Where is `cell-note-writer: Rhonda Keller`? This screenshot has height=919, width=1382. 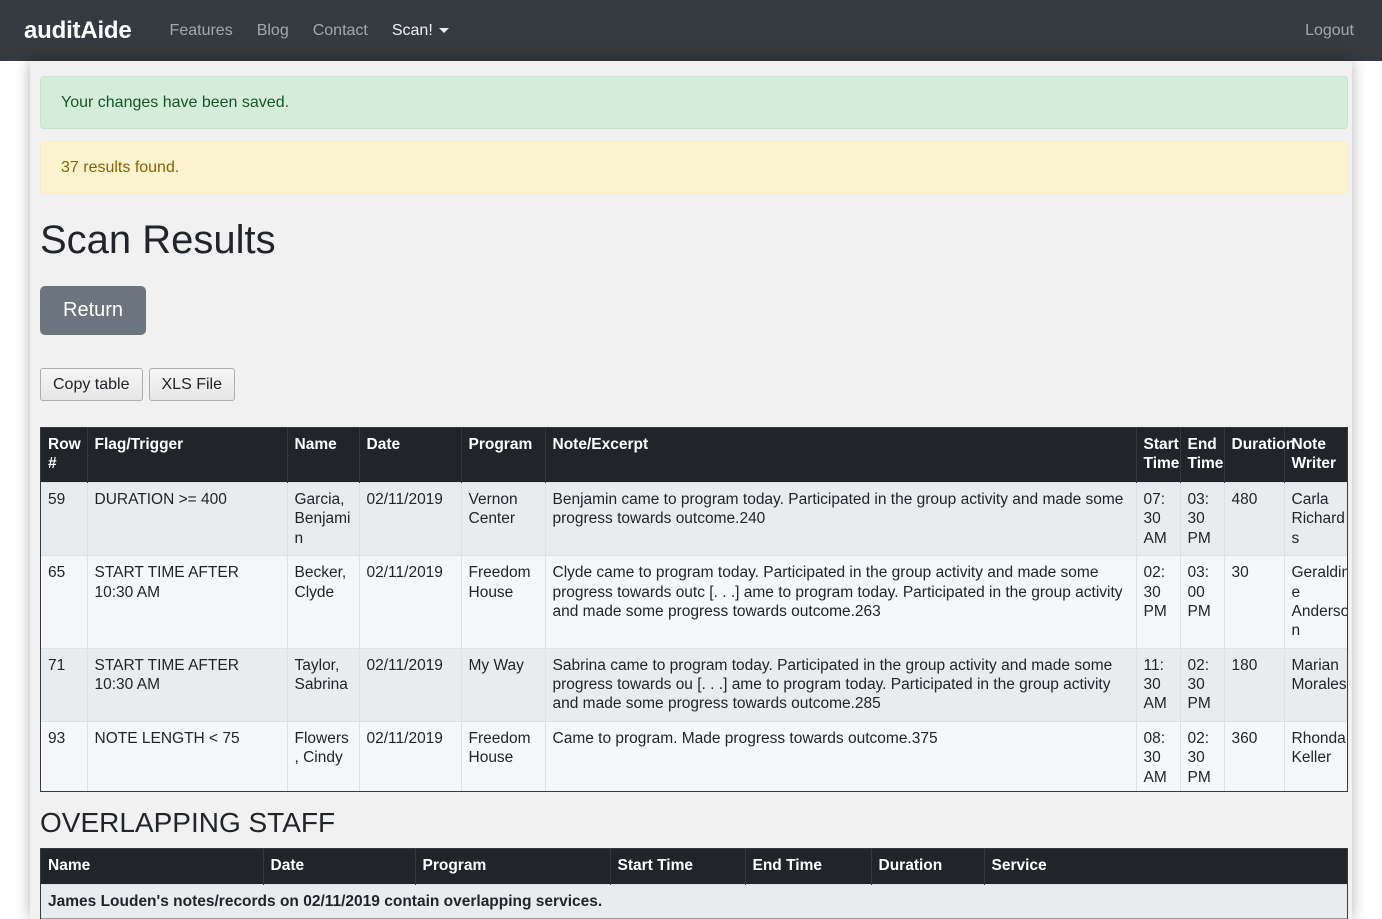 cell-note-writer: Rhonda Keller is located at coordinates (1315, 756).